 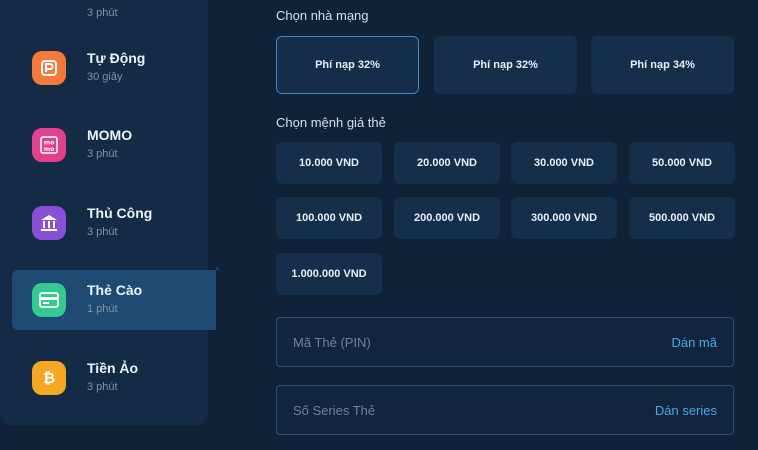 What do you see at coordinates (114, 145) in the screenshot?
I see `payment-method-momo: mo mo MOMO 3 phút` at bounding box center [114, 145].